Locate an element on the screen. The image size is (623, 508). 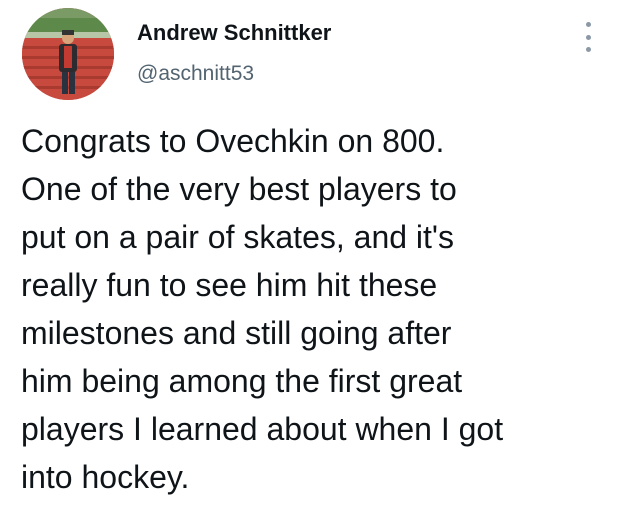
profile-photo-image is located at coordinates (68, 54).